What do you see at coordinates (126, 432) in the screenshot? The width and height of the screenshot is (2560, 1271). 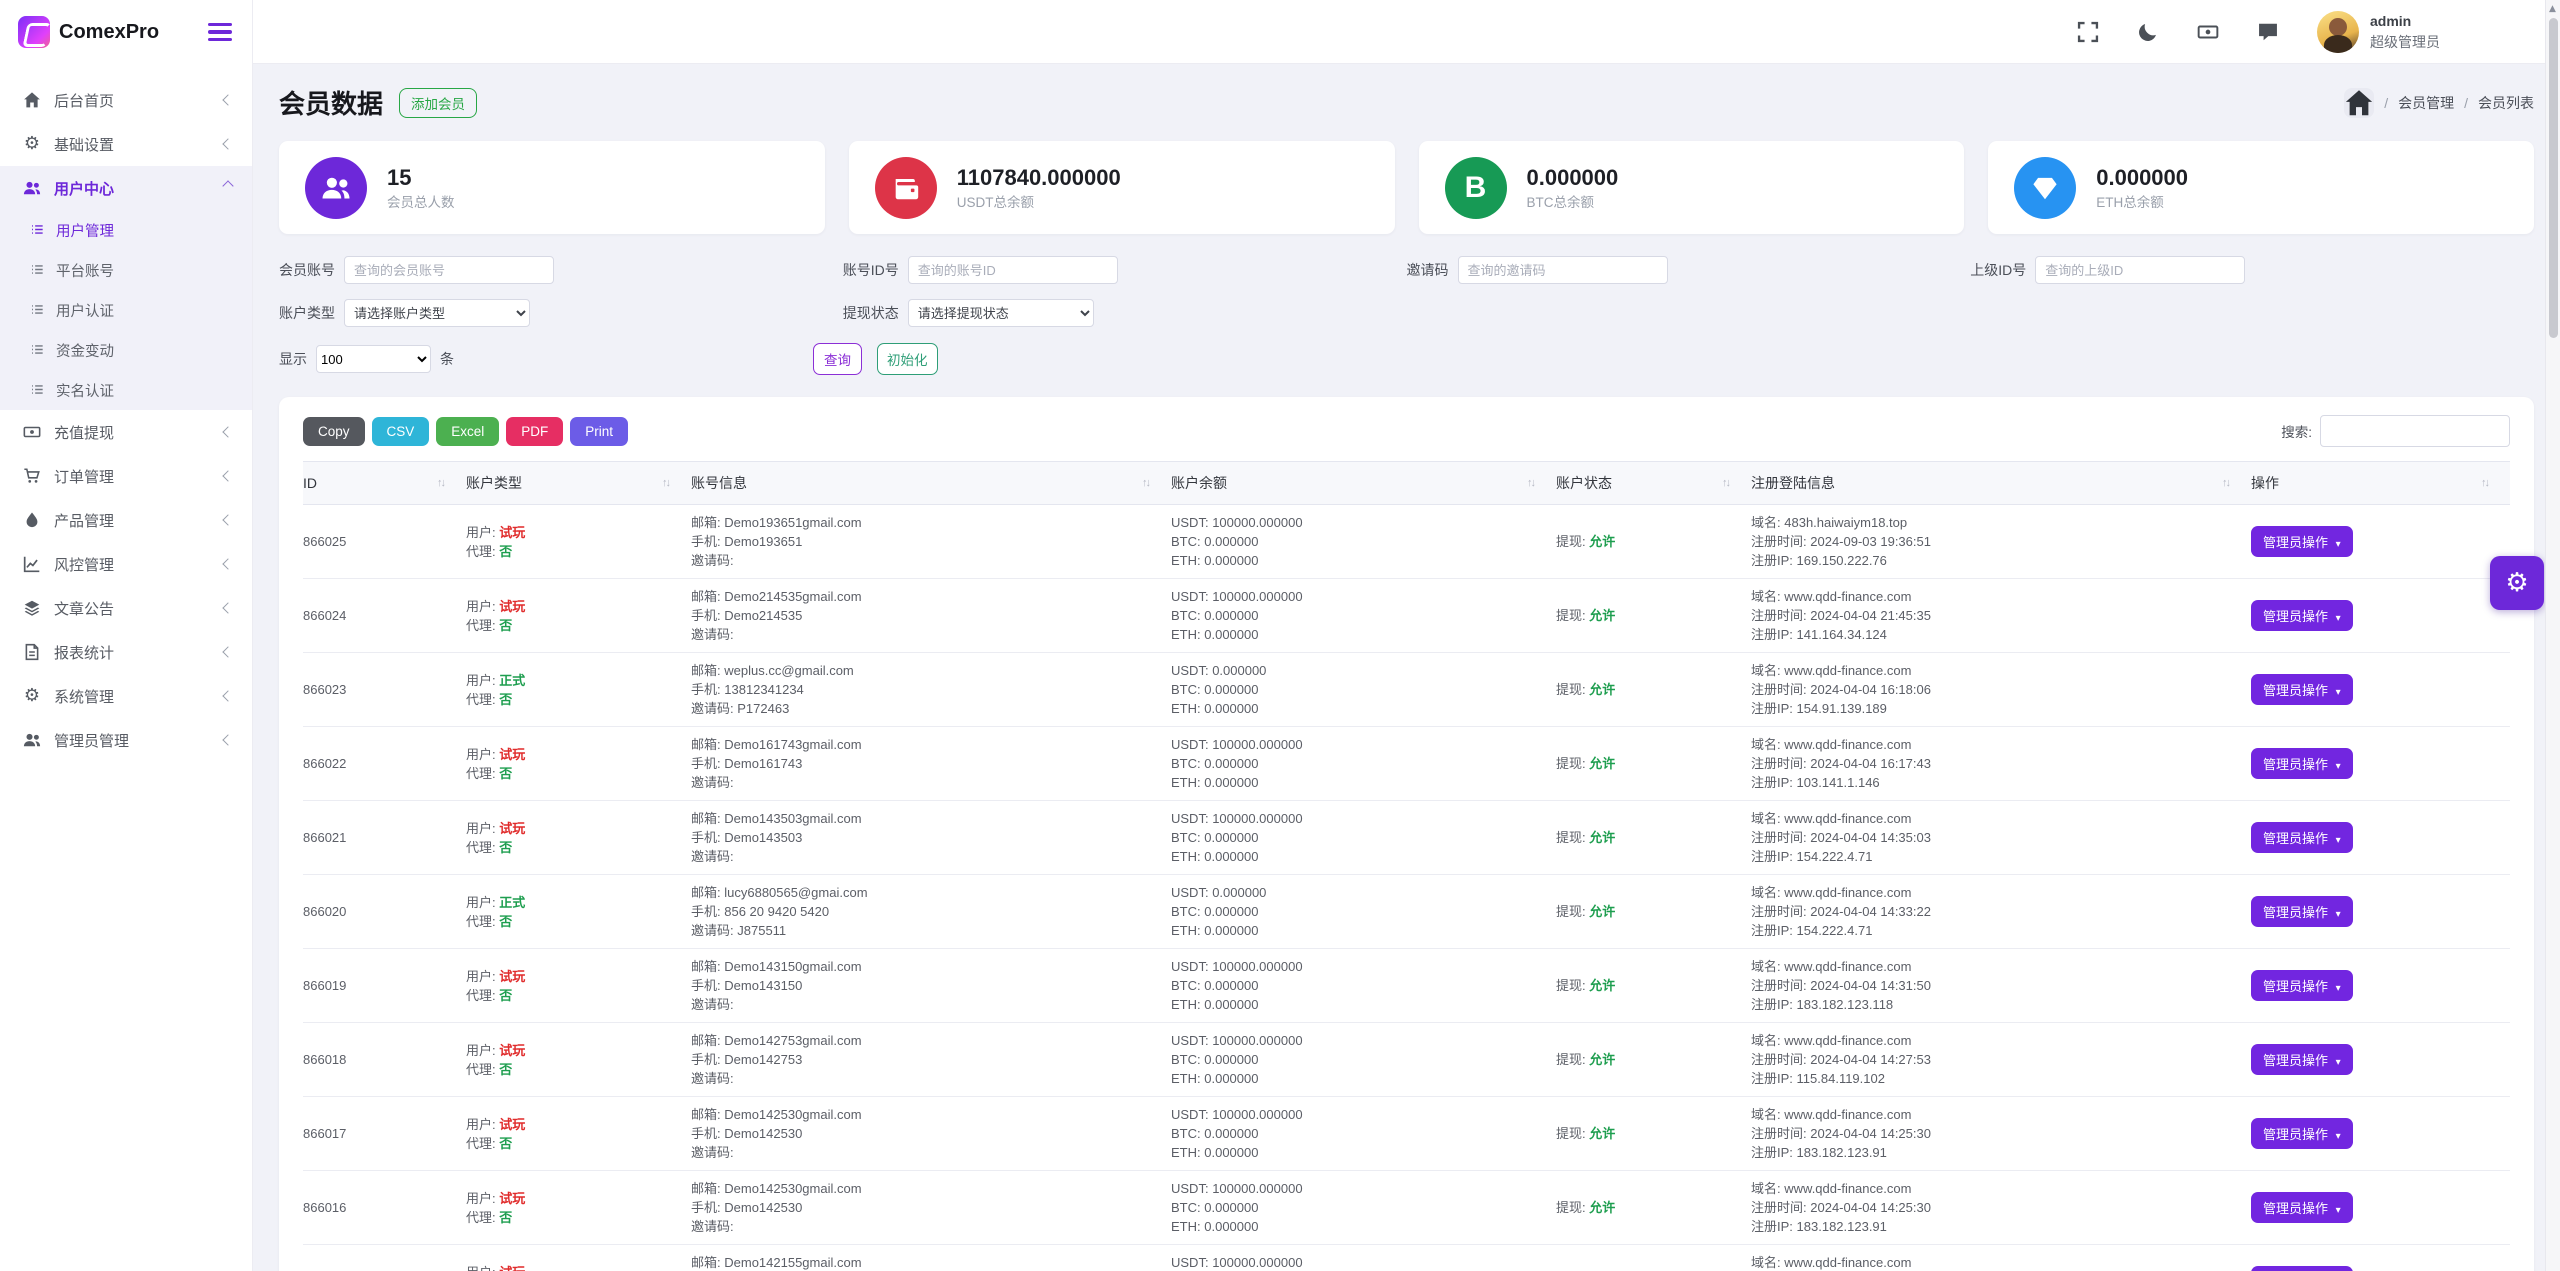 I see `sidebar-item-充值提现: 充值提现` at bounding box center [126, 432].